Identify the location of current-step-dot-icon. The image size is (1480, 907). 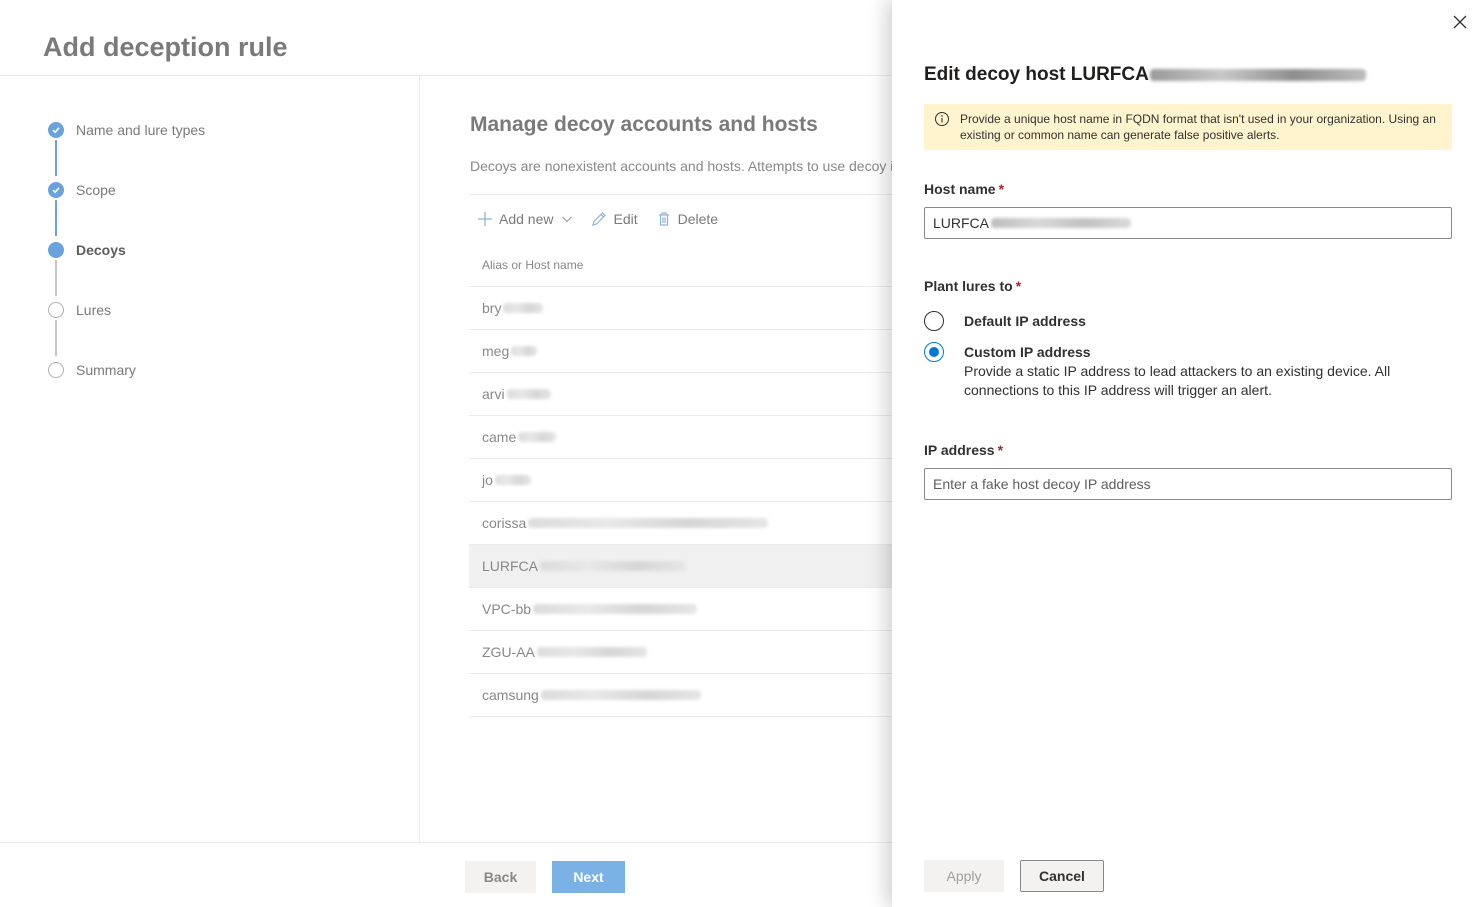
(56, 250).